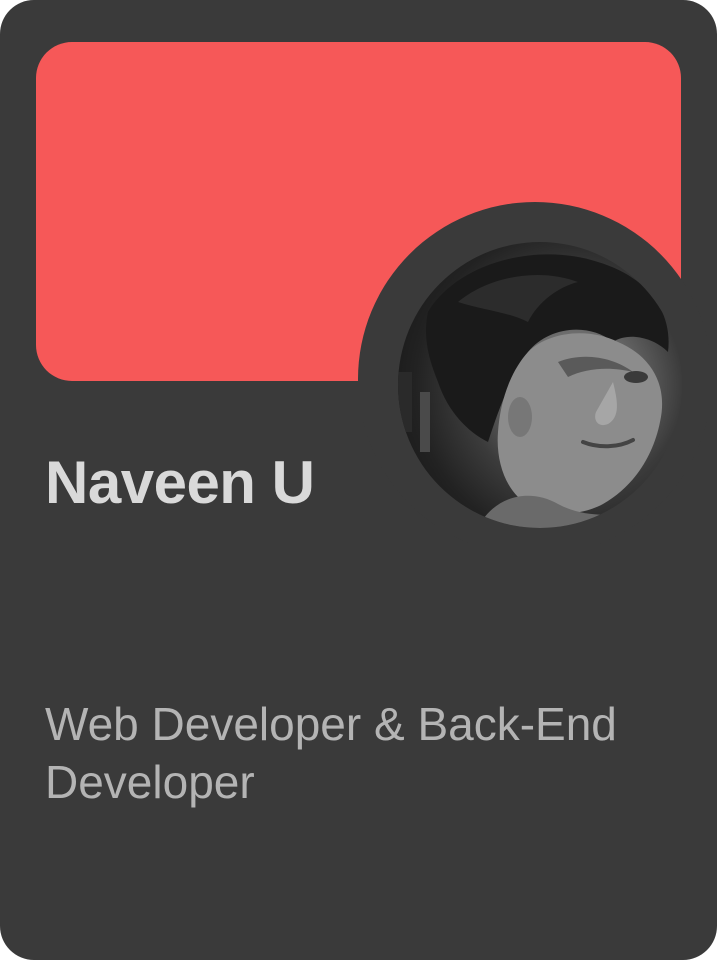  I want to click on profile-role: Web Developer & Back-End Developer, so click(331, 753).